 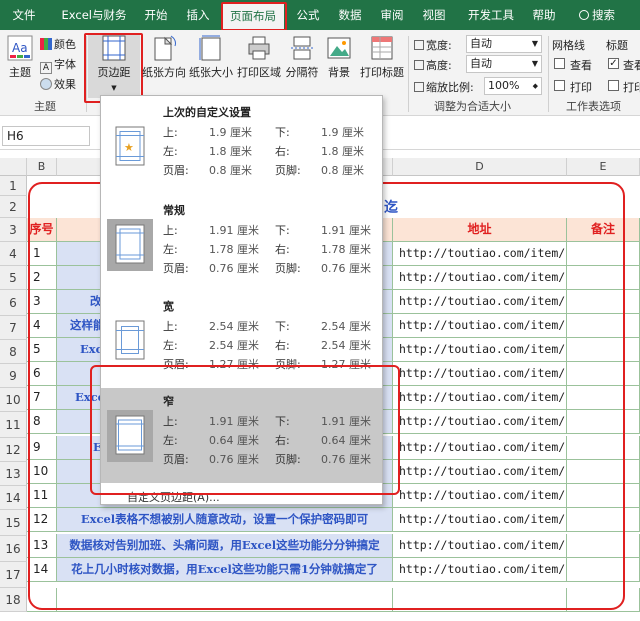 I want to click on theme-effects-button: 效果, so click(x=58, y=84).